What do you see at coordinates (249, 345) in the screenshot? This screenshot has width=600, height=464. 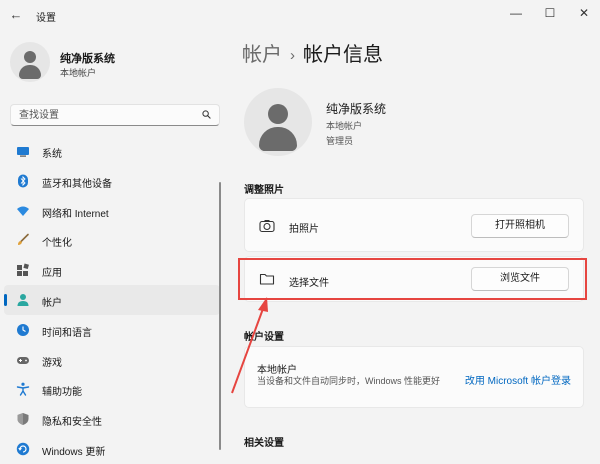 I see `annotation-arrow-icon` at bounding box center [249, 345].